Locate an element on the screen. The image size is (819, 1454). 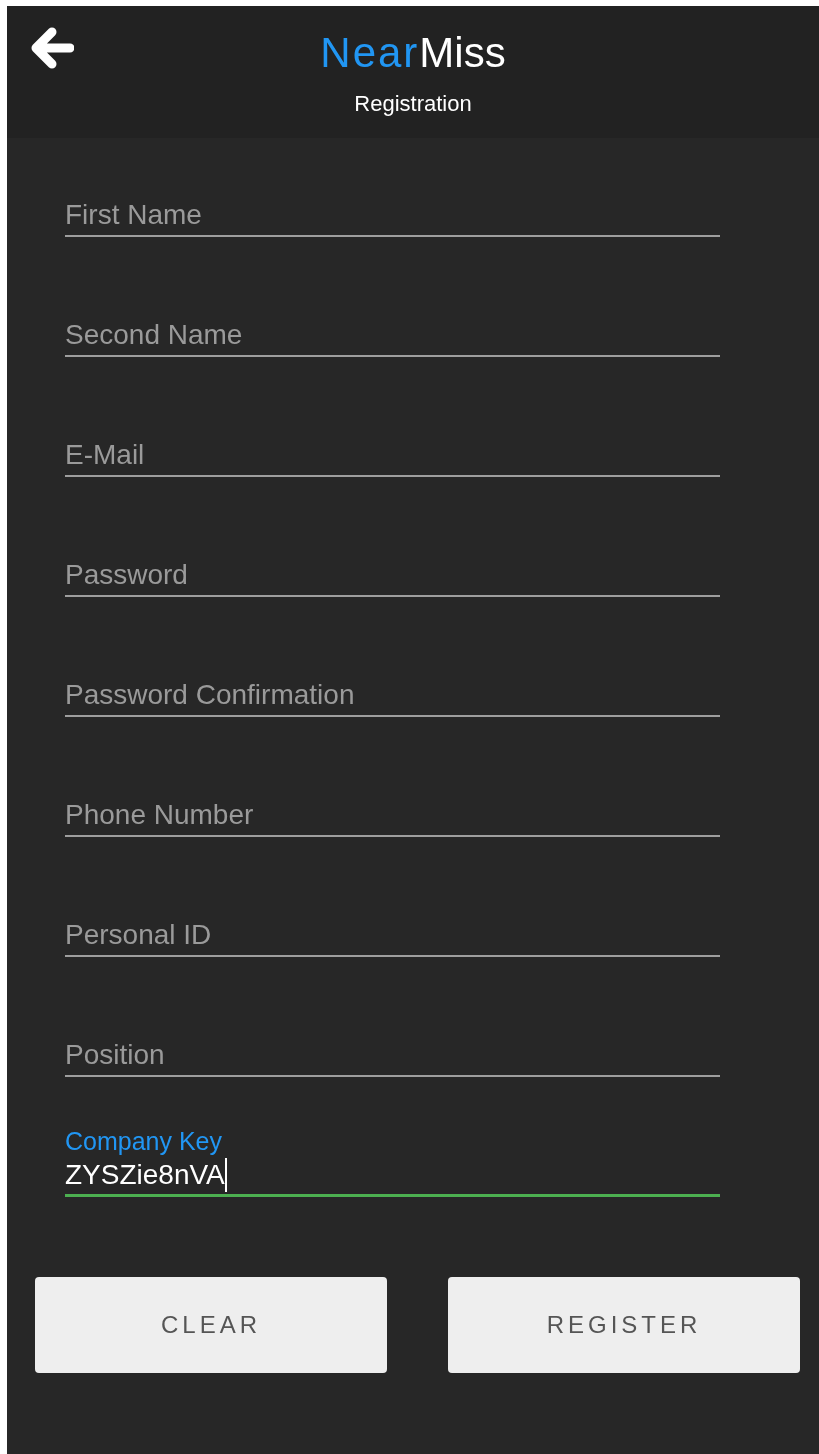
text-cursor is located at coordinates (225, 1174).